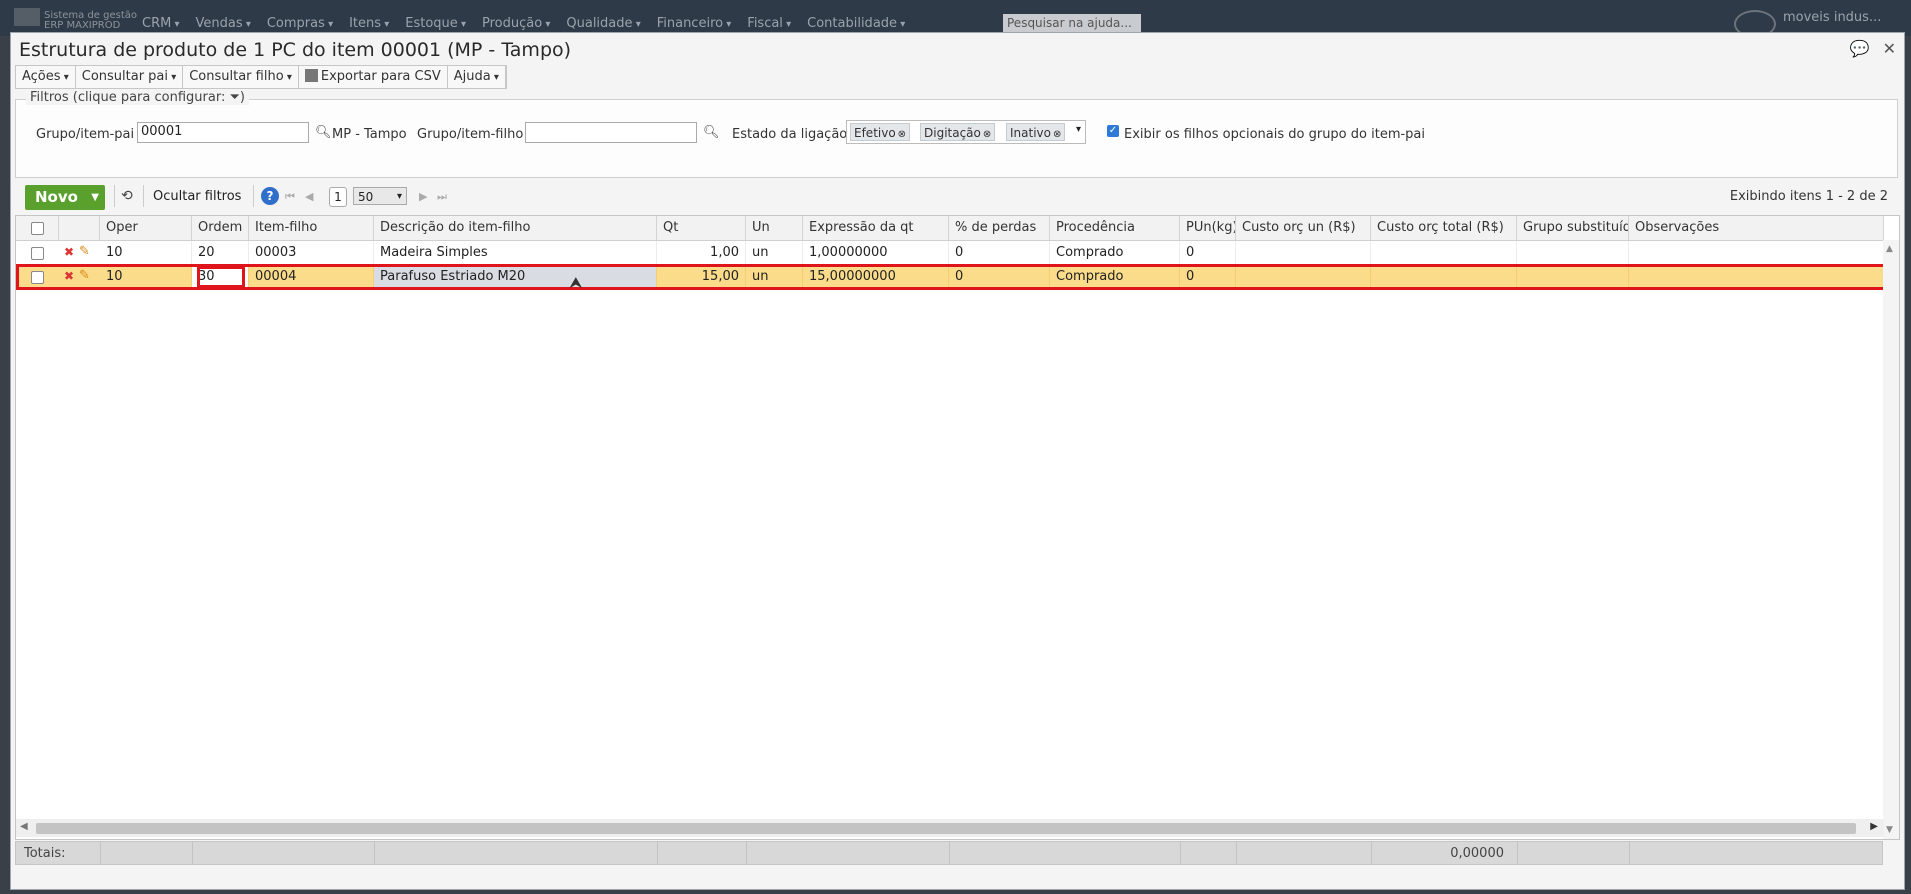 The width and height of the screenshot is (1911, 894). I want to click on tag-inativo: Inativo ⊗, so click(1036, 132).